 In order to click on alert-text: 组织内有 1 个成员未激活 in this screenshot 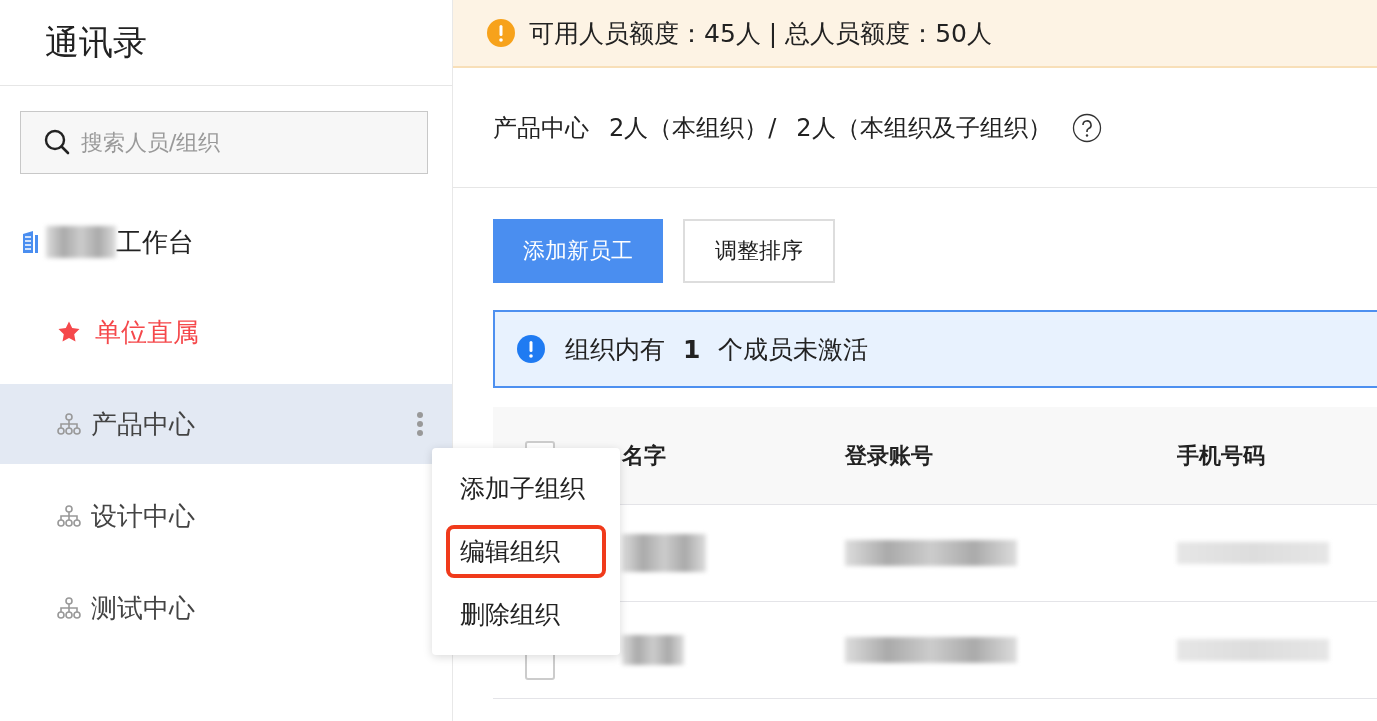, I will do `click(717, 349)`.